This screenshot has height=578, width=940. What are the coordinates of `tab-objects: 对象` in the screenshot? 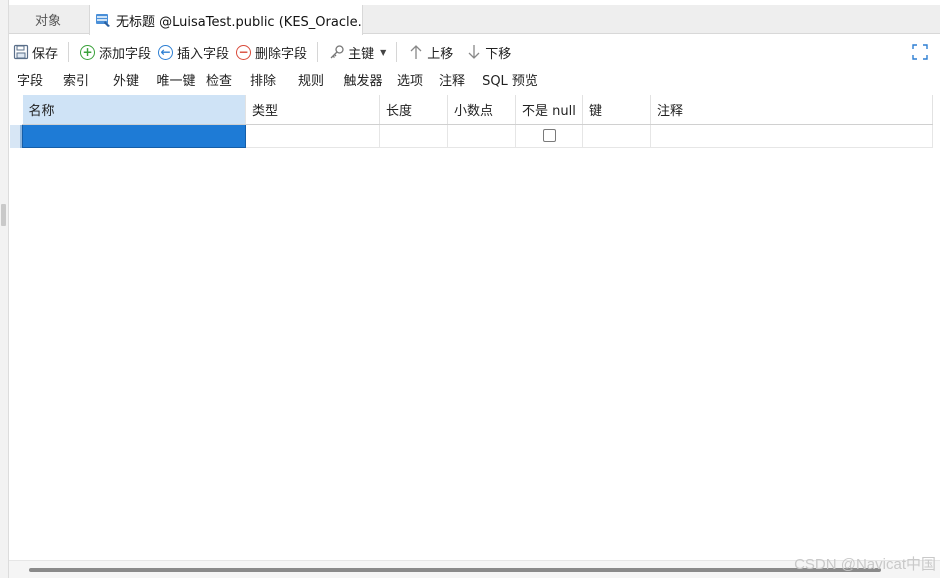 It's located at (48, 19).